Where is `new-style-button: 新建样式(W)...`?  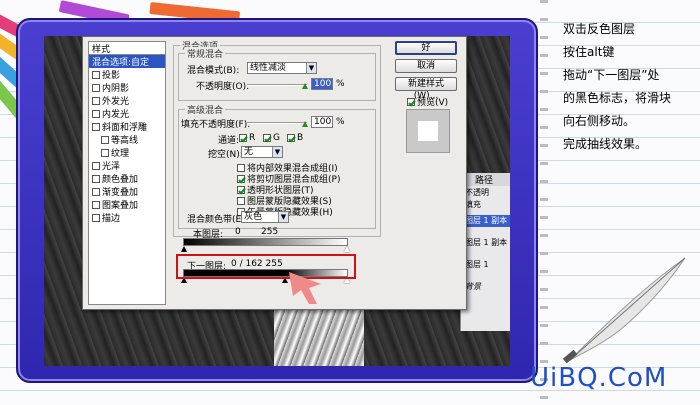 new-style-button: 新建样式(W)... is located at coordinates (426, 89).